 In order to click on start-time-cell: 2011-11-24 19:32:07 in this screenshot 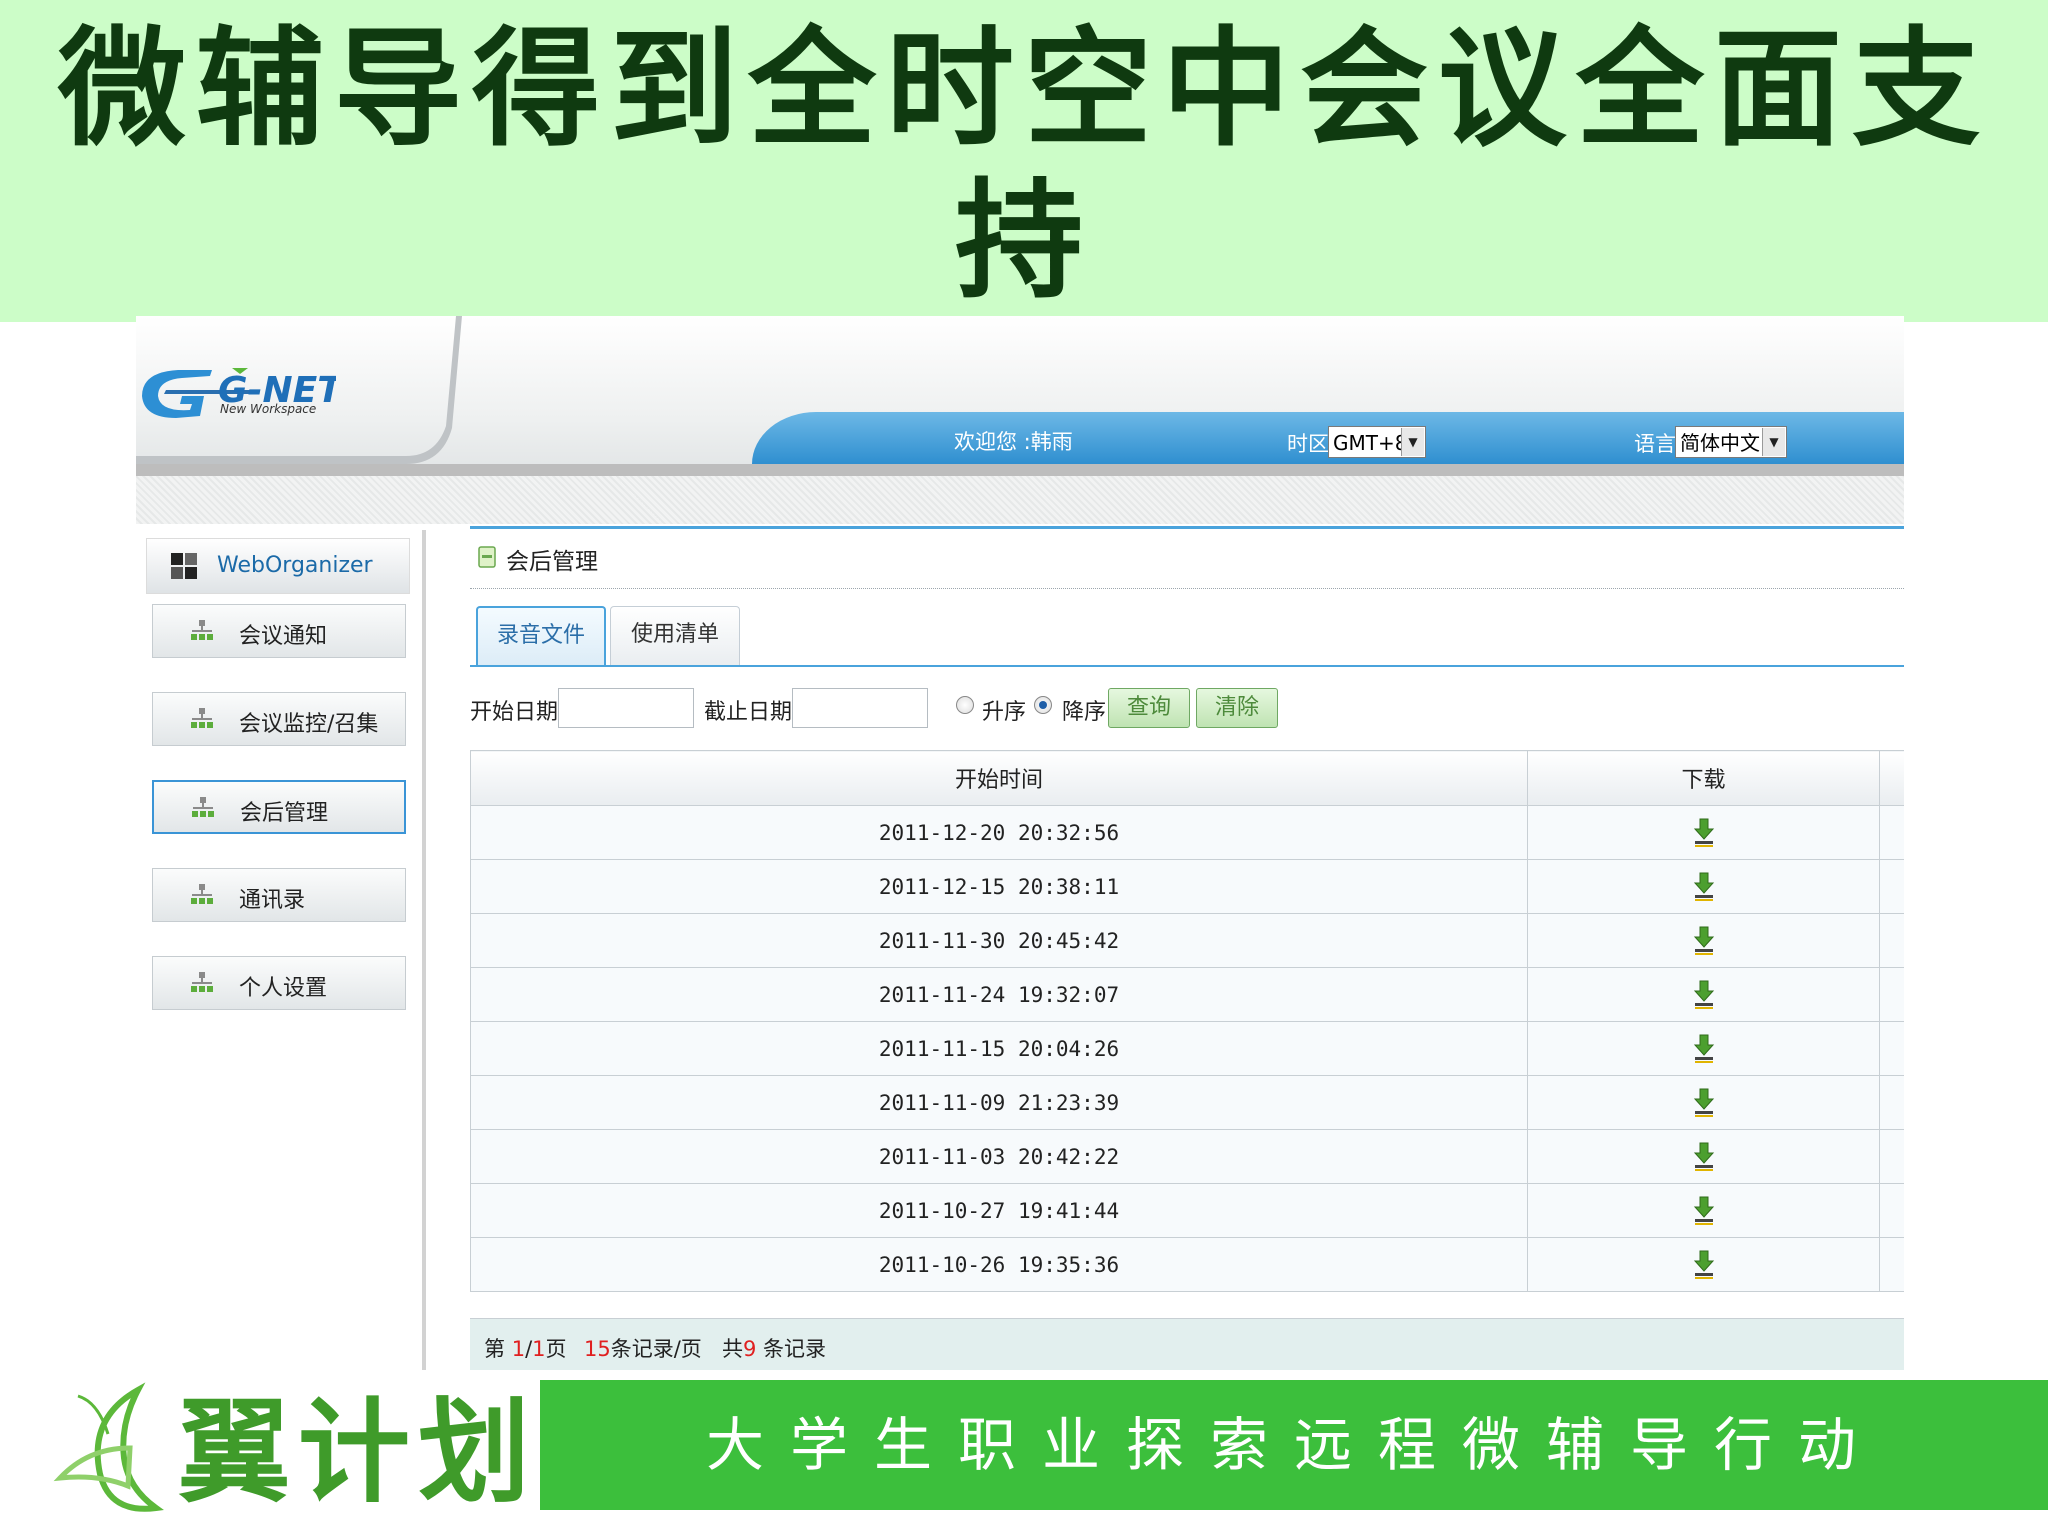, I will do `click(999, 994)`.